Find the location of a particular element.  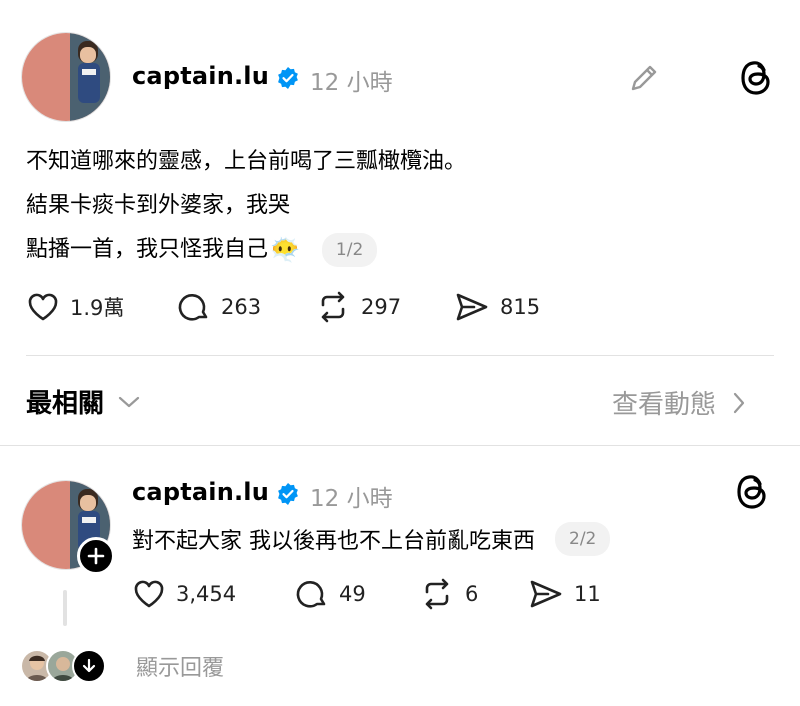

reply-body: 對不起大家 我以後再也不上台前亂吃東西 2/2 is located at coordinates (371, 539).